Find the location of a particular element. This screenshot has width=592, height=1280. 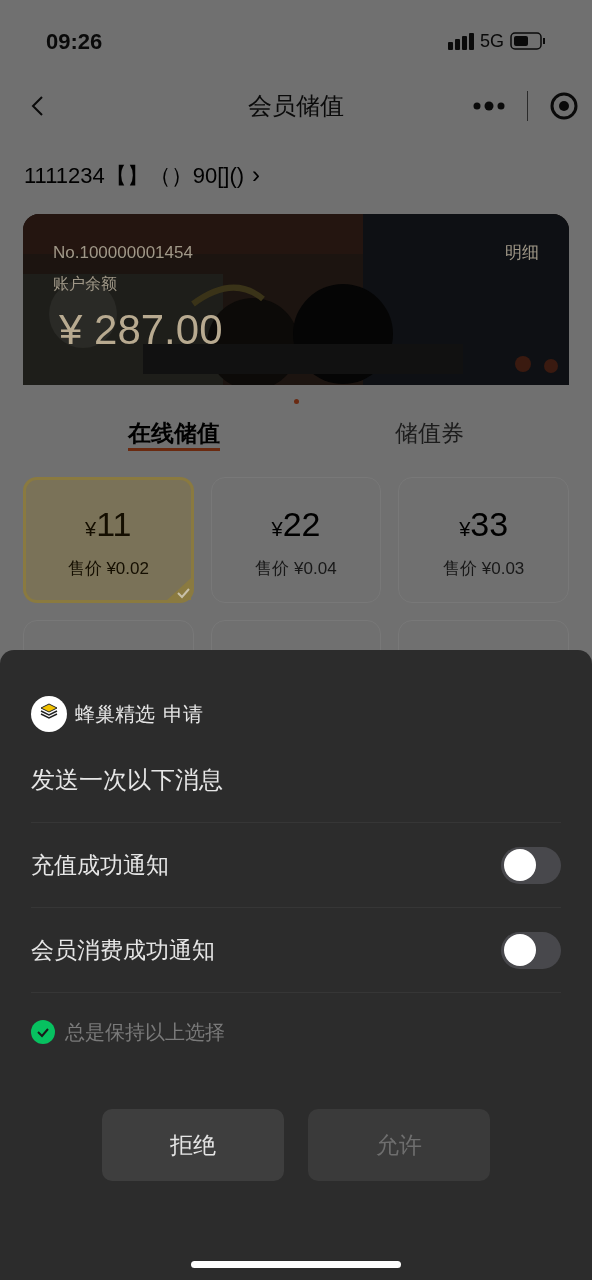

price-label: 售价 ¥0.04 is located at coordinates (296, 568).